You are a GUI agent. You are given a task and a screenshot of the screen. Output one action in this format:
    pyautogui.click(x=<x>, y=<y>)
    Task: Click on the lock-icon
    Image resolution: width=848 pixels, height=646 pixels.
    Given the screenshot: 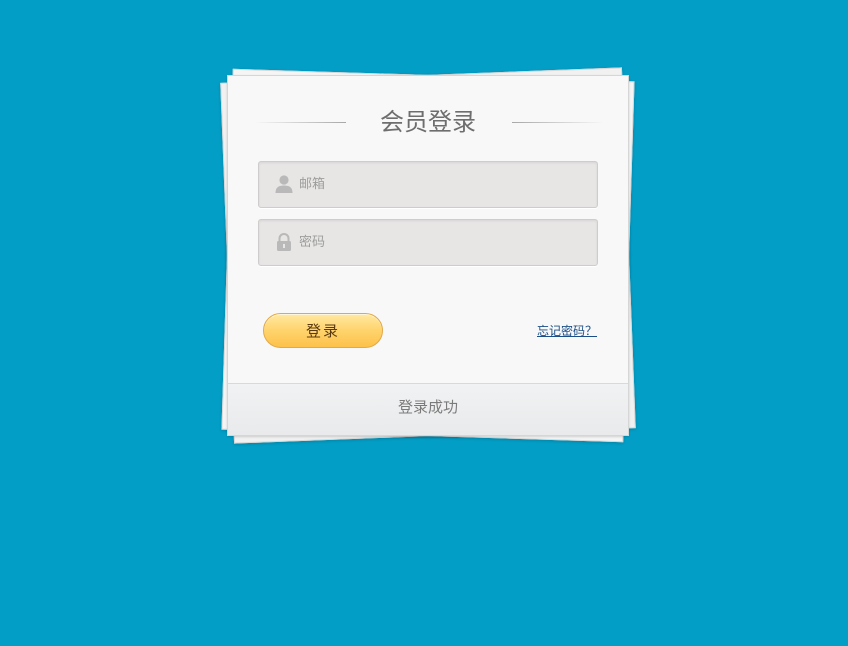 What is the action you would take?
    pyautogui.click(x=284, y=241)
    